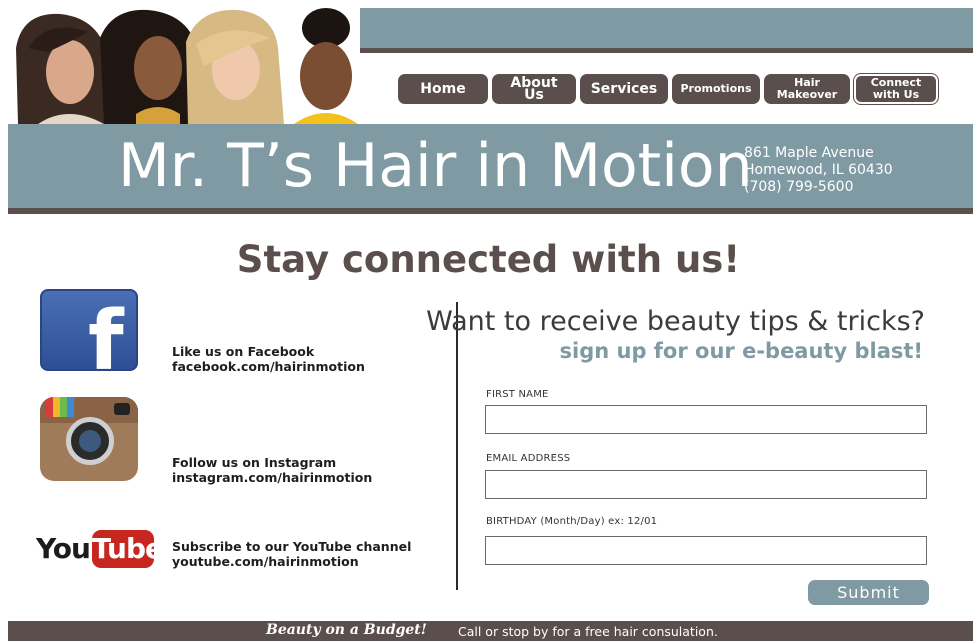 The width and height of the screenshot is (977, 641). Describe the element at coordinates (809, 153) in the screenshot. I see `address-street: 861 Maple Avenue` at that location.